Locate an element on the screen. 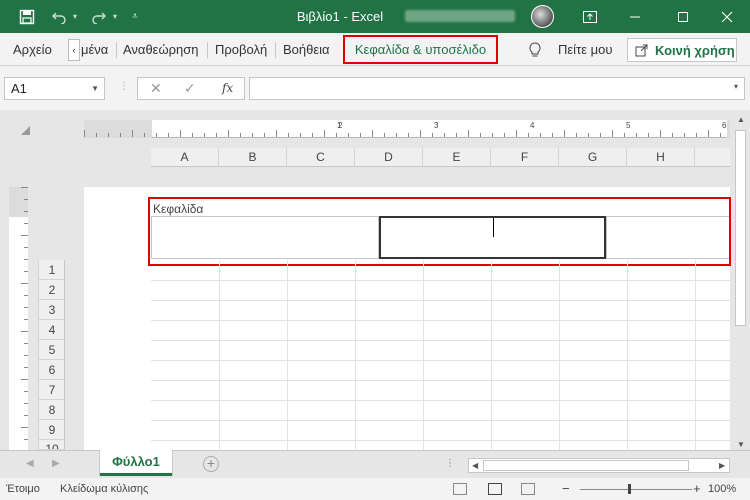 Image resolution: width=750 pixels, height=500 pixels. tab-header-footer: Κεφαλίδα & υποσέλιδο is located at coordinates (420, 49).